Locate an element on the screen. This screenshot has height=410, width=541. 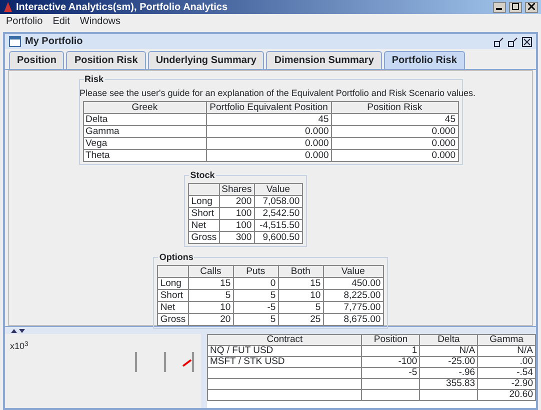
table-cell: 8,675.00 is located at coordinates (353, 319).